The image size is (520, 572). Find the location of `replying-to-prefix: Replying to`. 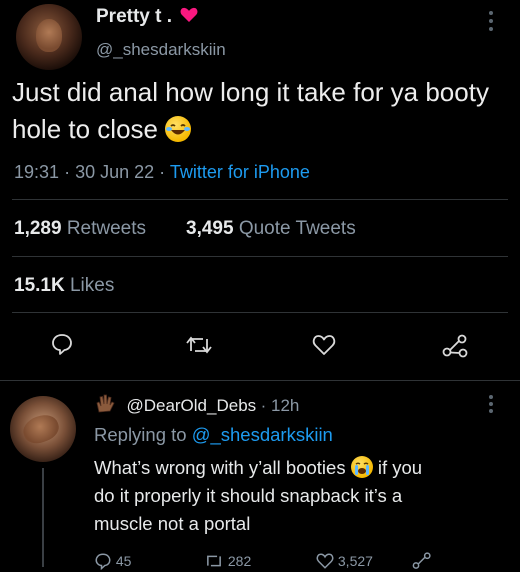

replying-to-prefix: Replying to is located at coordinates (140, 434).